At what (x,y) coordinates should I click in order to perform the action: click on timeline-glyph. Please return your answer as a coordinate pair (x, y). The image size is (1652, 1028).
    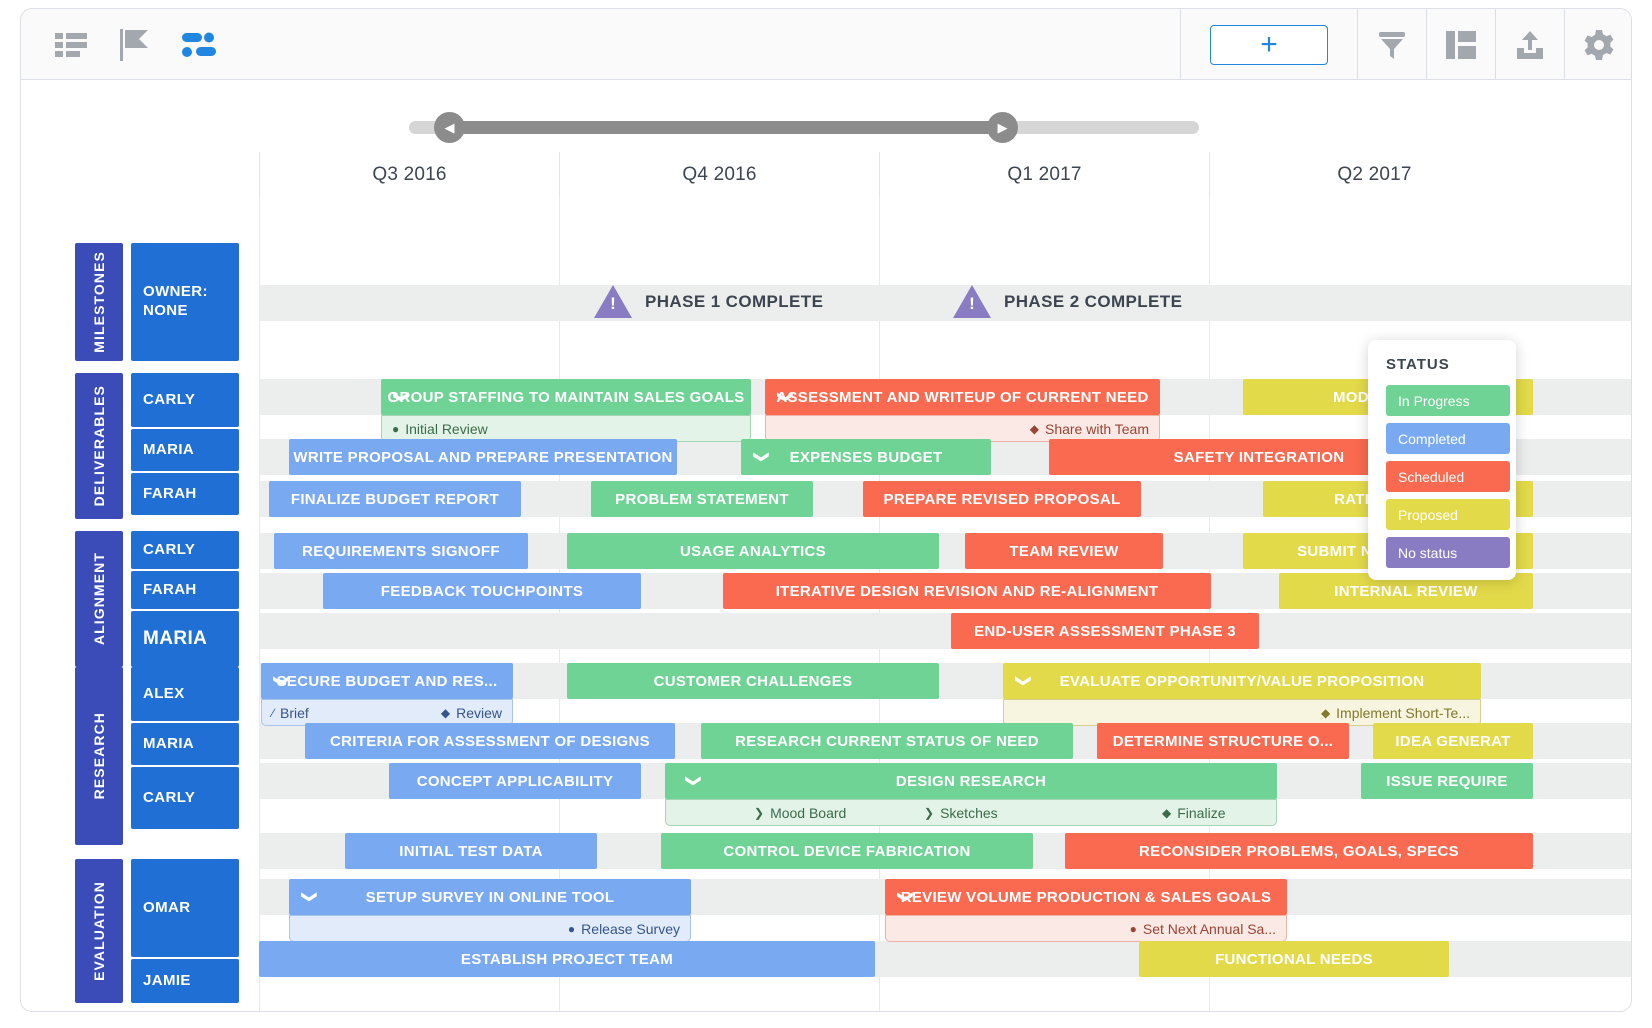
    Looking at the image, I should click on (199, 44).